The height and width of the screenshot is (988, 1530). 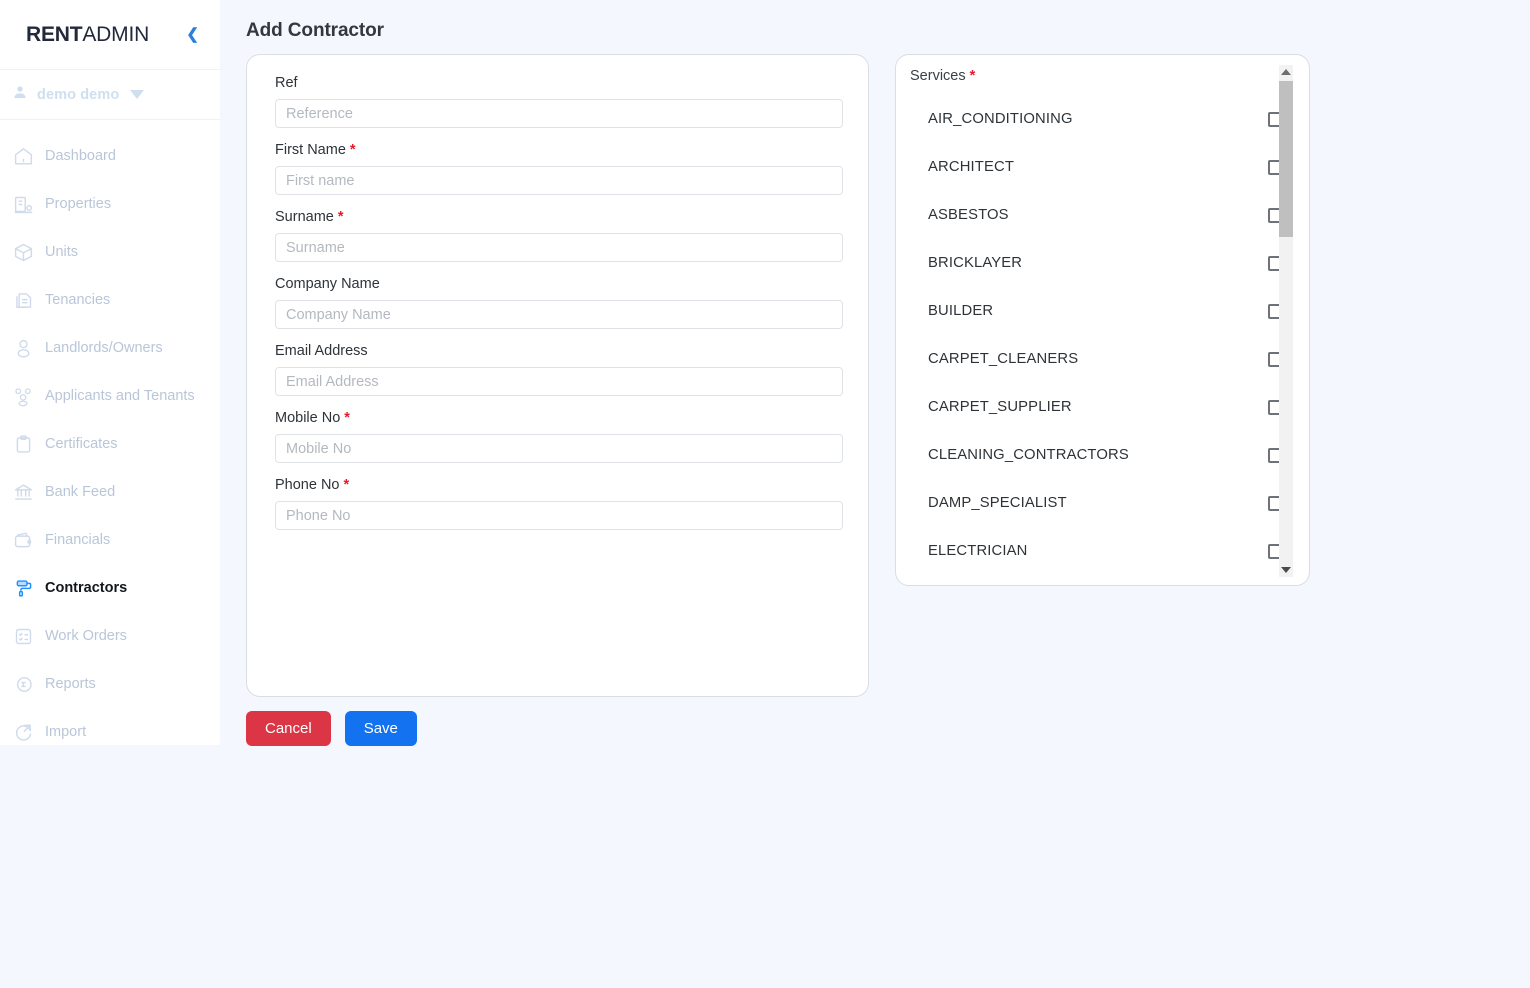 I want to click on sidebar-item-label: Certificates, so click(x=81, y=444).